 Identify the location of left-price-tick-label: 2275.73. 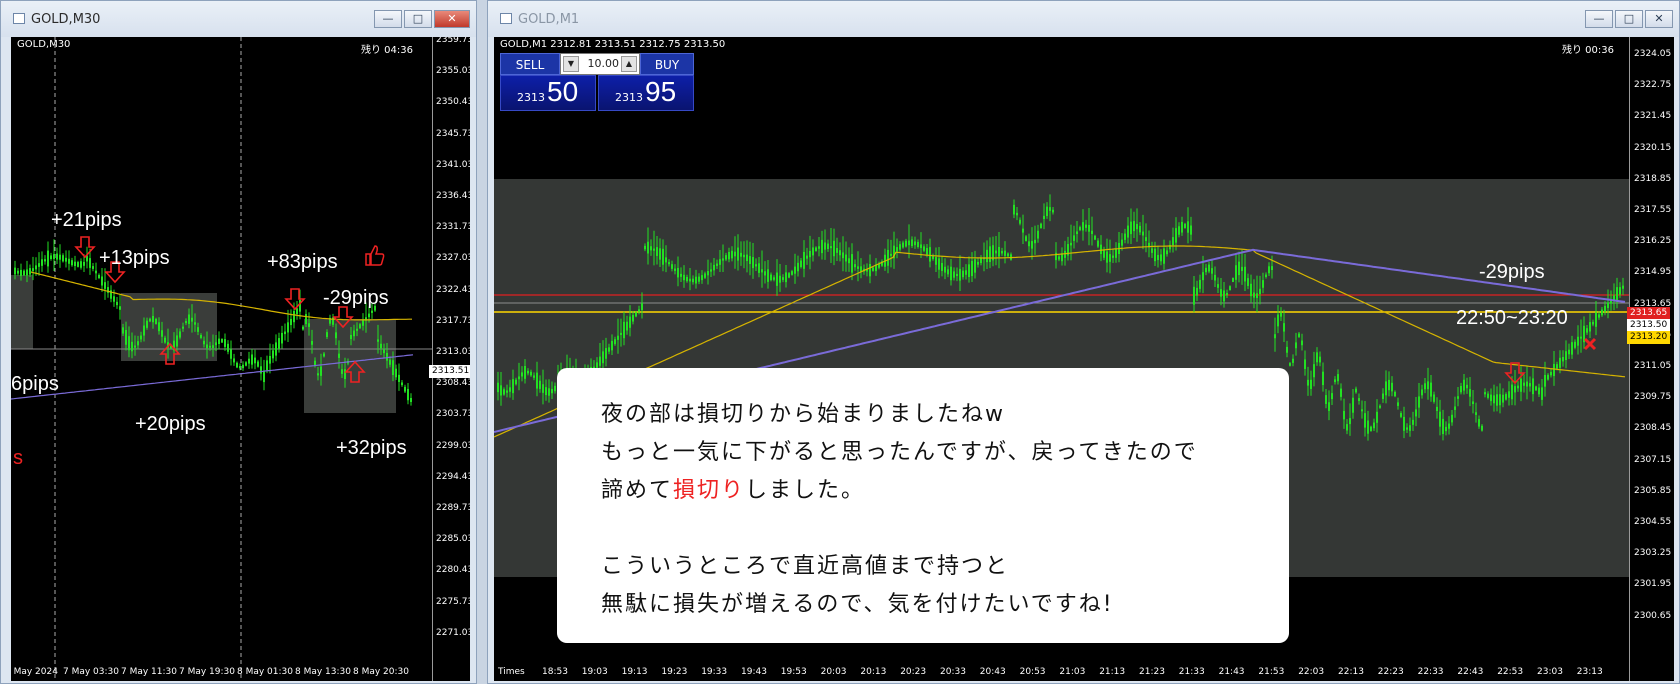
(453, 601).